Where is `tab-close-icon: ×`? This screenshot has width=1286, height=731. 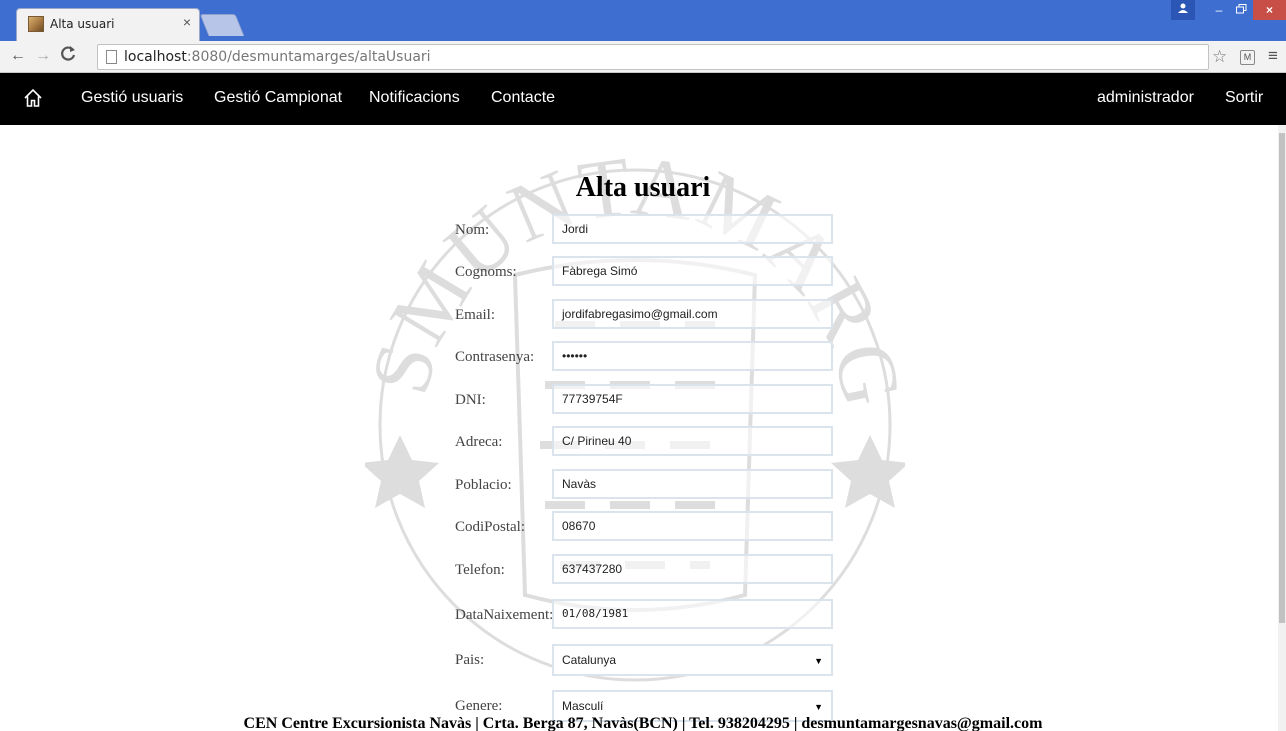
tab-close-icon: × is located at coordinates (187, 22).